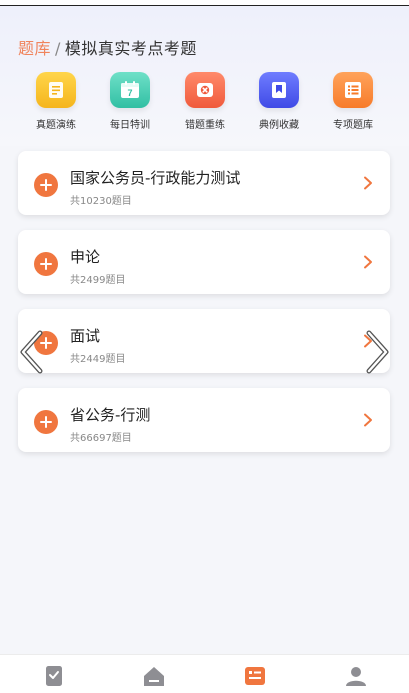  Describe the element at coordinates (85, 336) in the screenshot. I see `category-title: 面试` at that location.